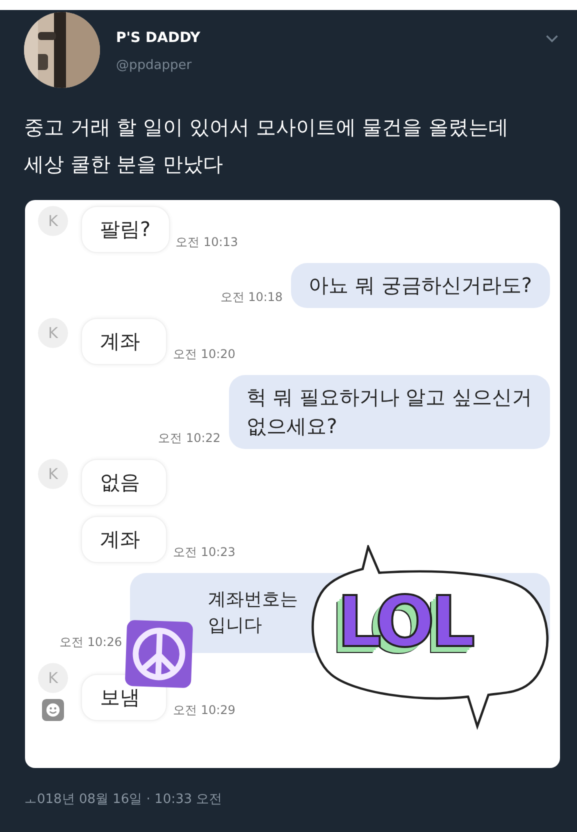 This screenshot has height=832, width=577. I want to click on message-time: 오전 10:22, so click(189, 438).